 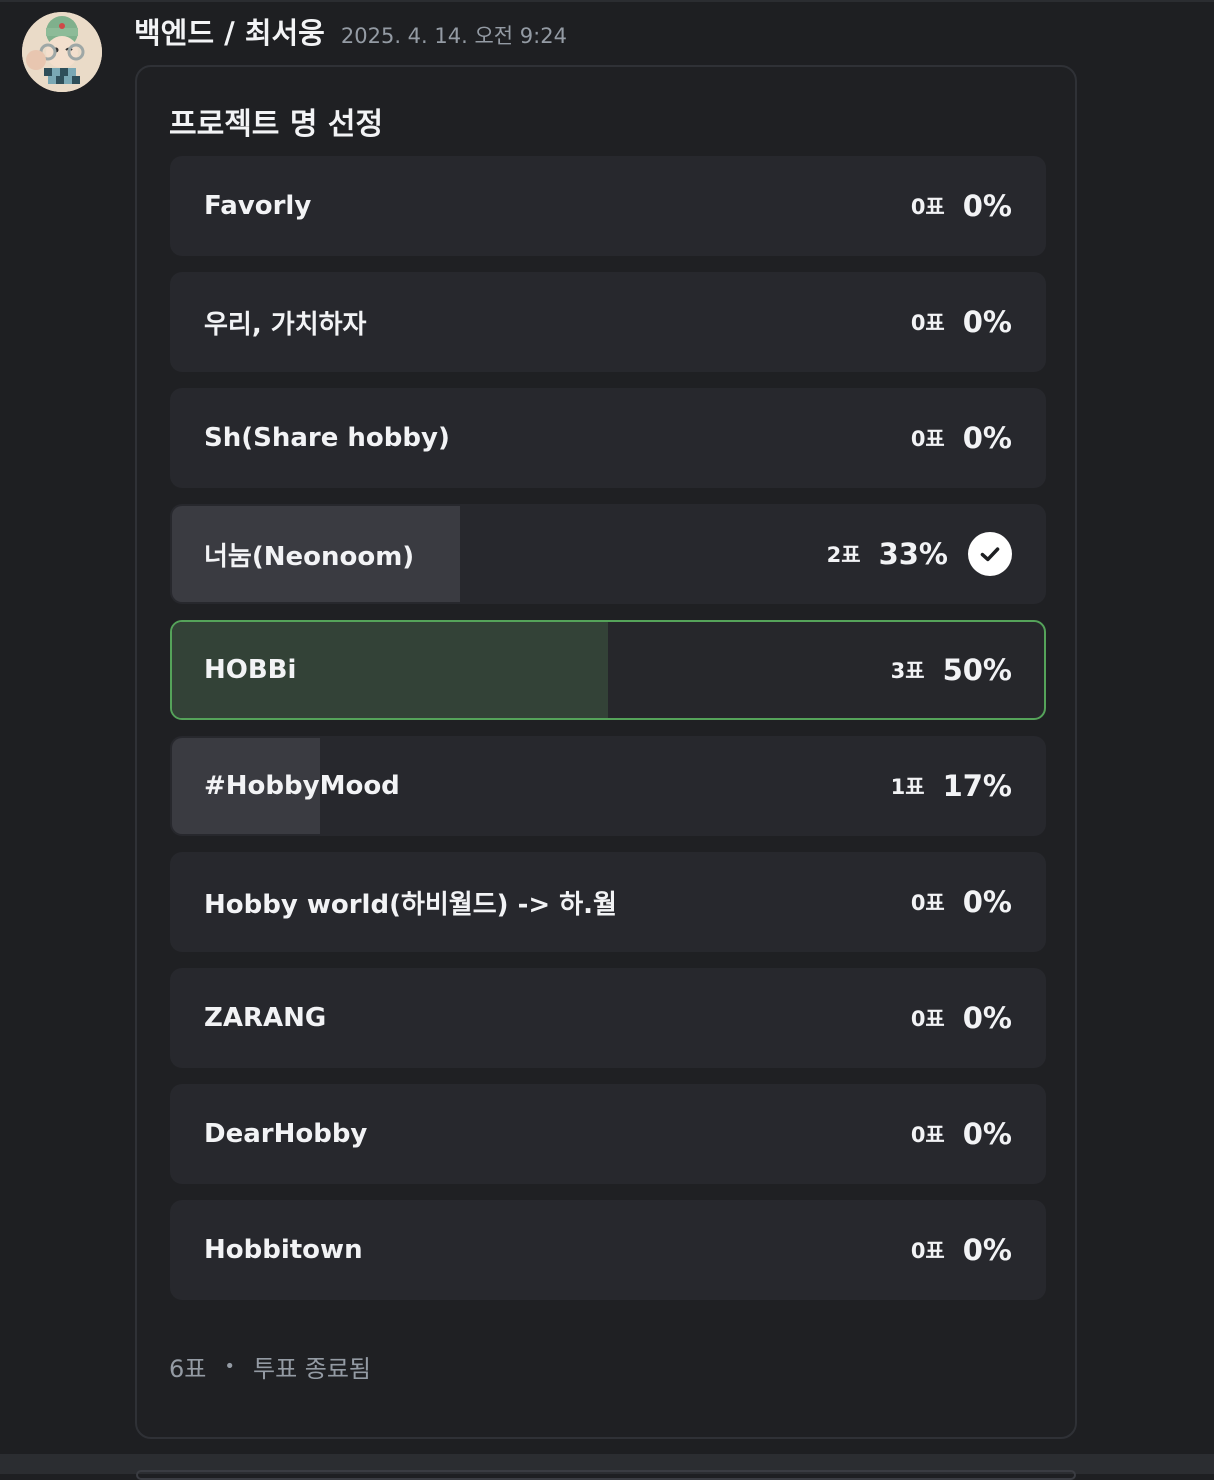 I want to click on poll-answer: #HobbyMood 1표 17%, so click(x=608, y=786).